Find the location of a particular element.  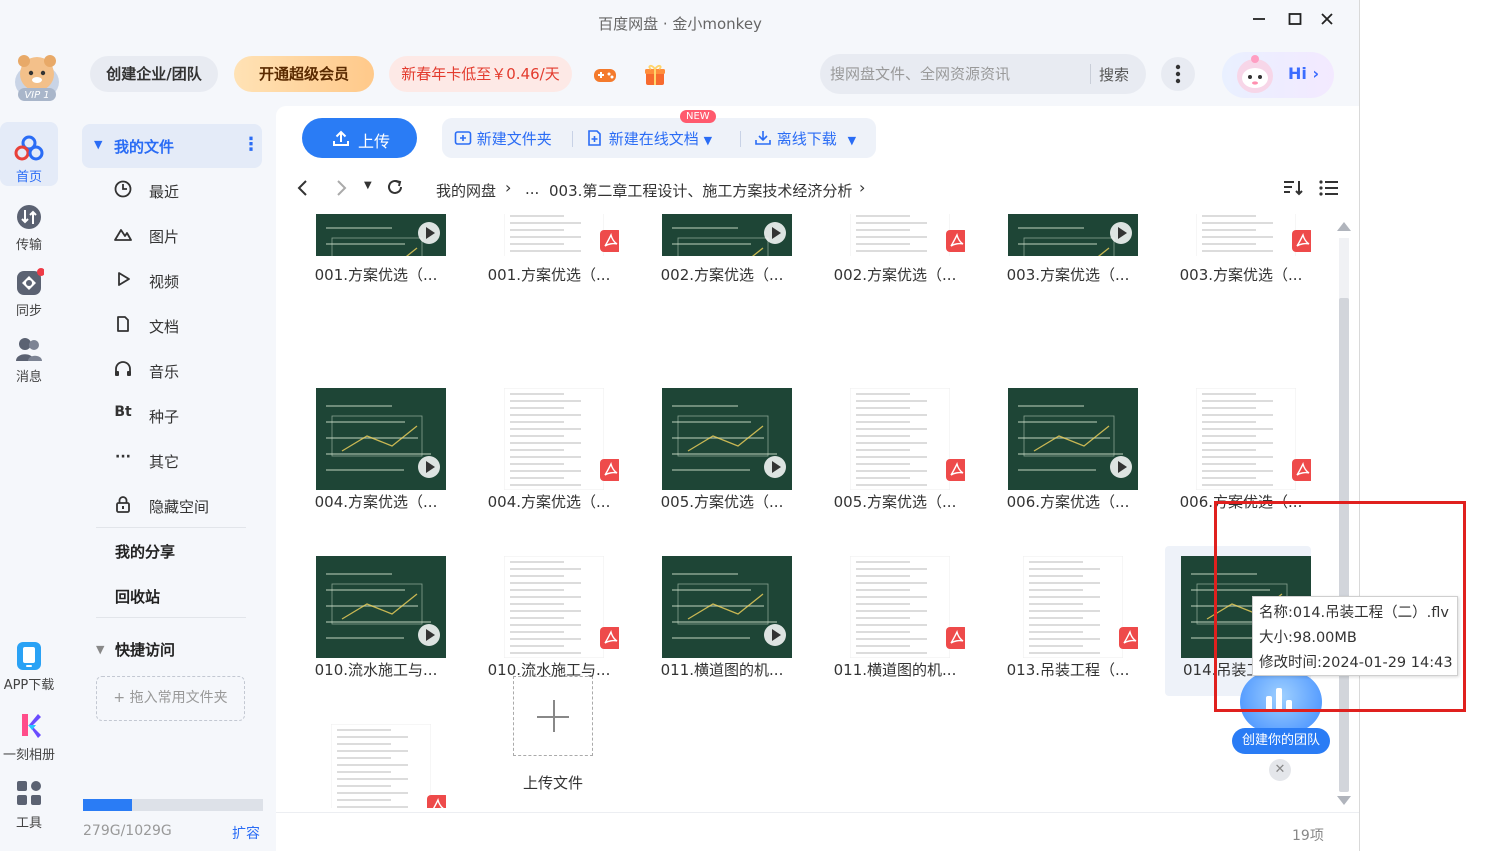

sort-button is located at coordinates (1294, 189).